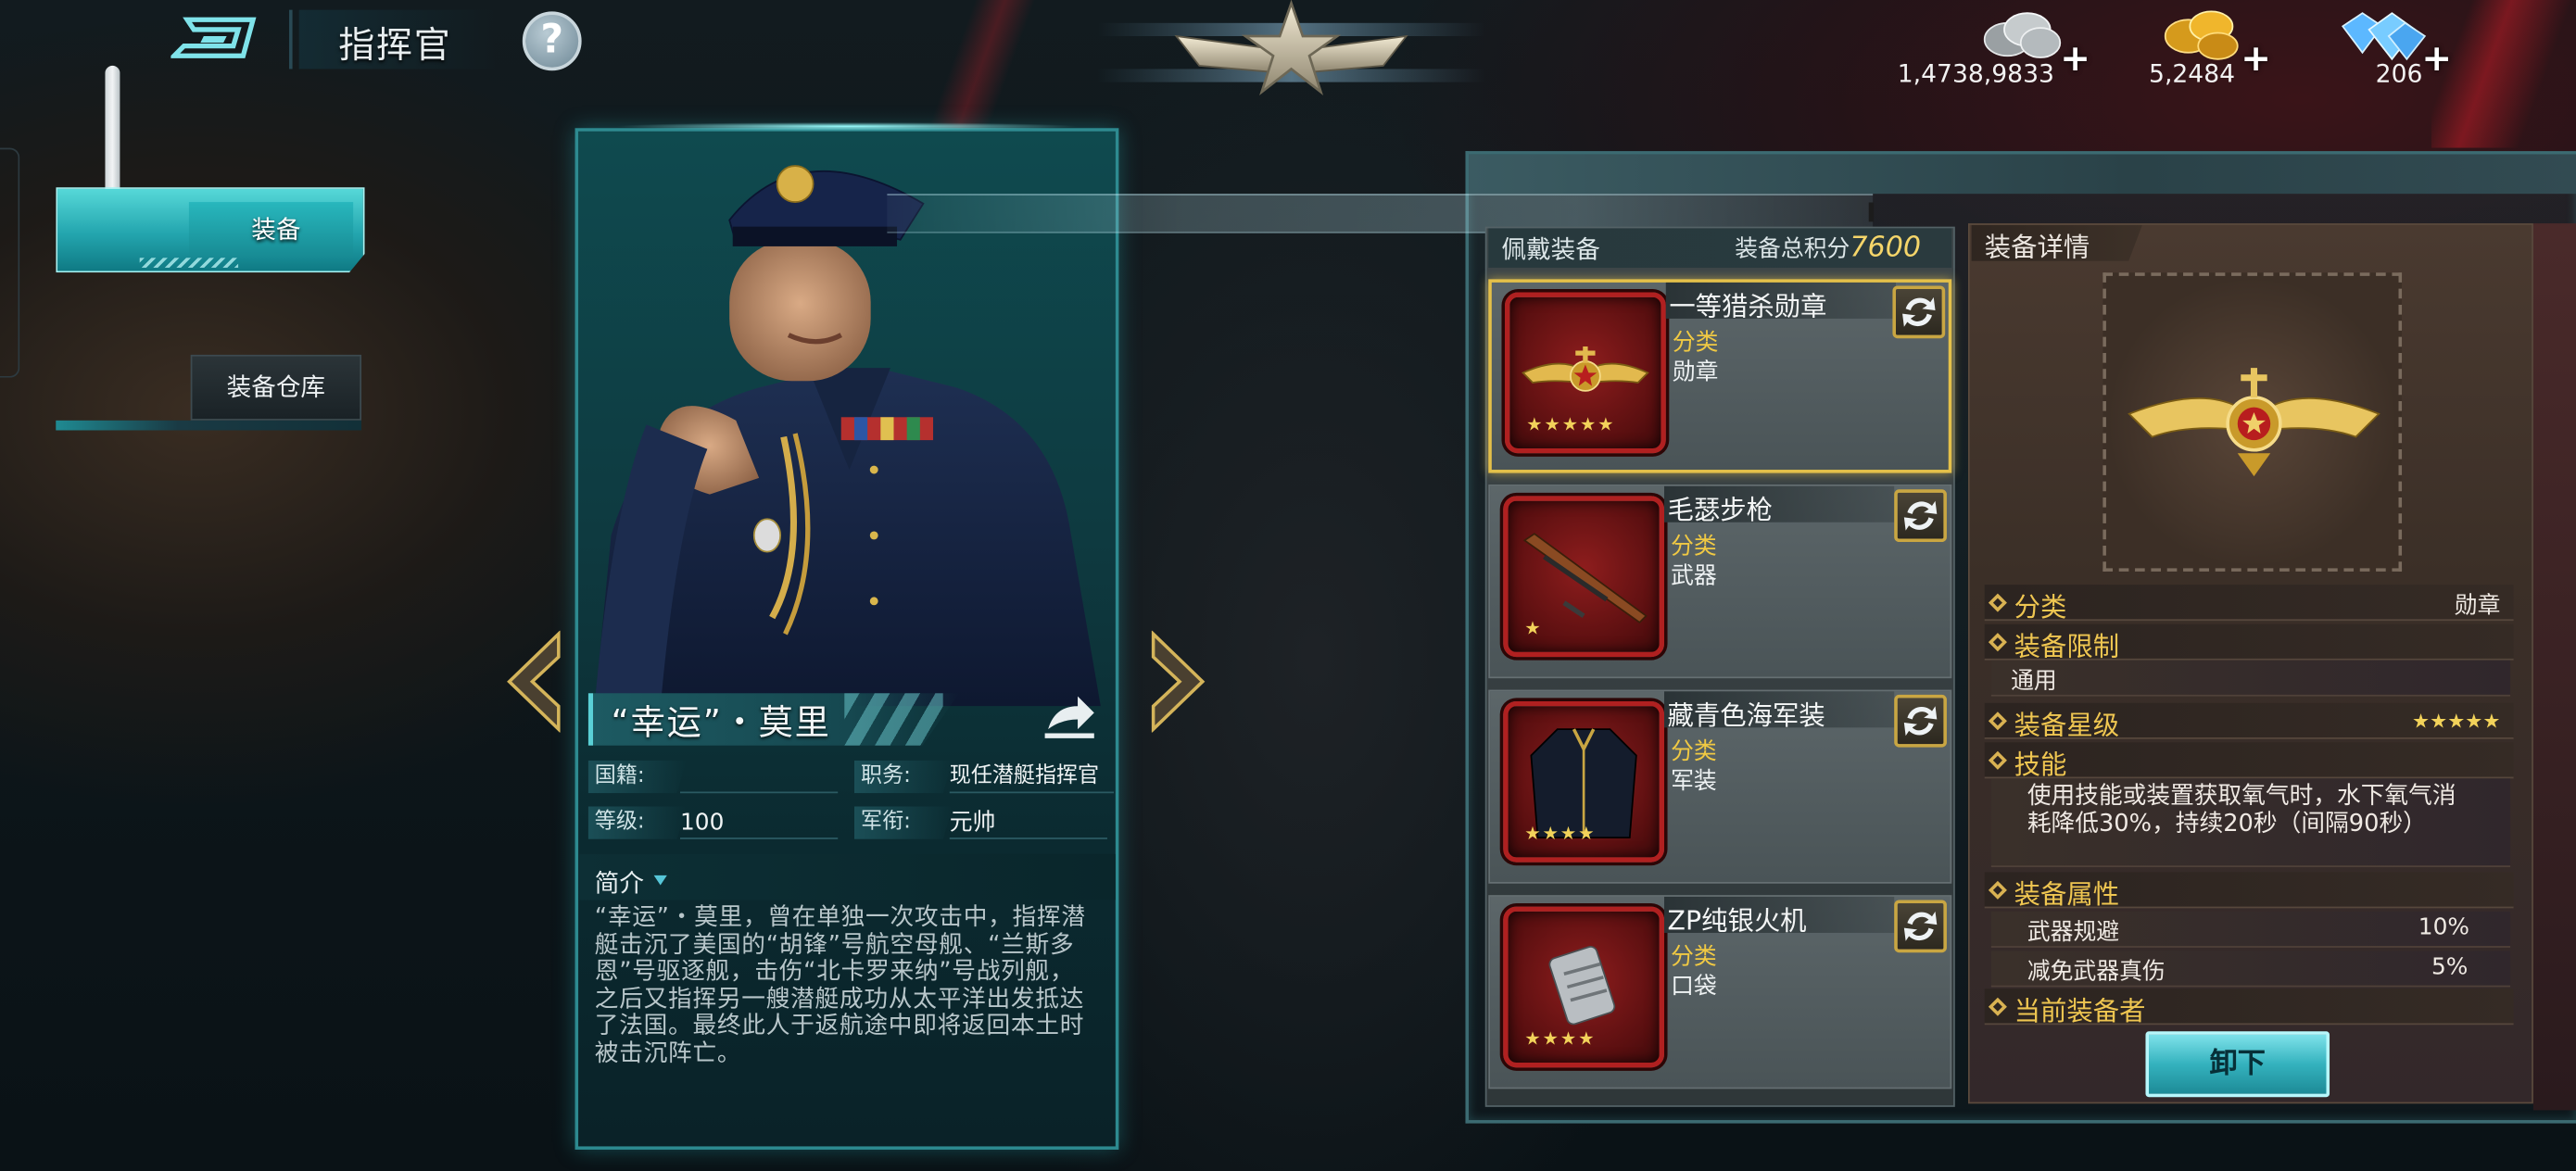 Image resolution: width=2576 pixels, height=1171 pixels. What do you see at coordinates (2075, 60) in the screenshot?
I see `add-silver-button: +` at bounding box center [2075, 60].